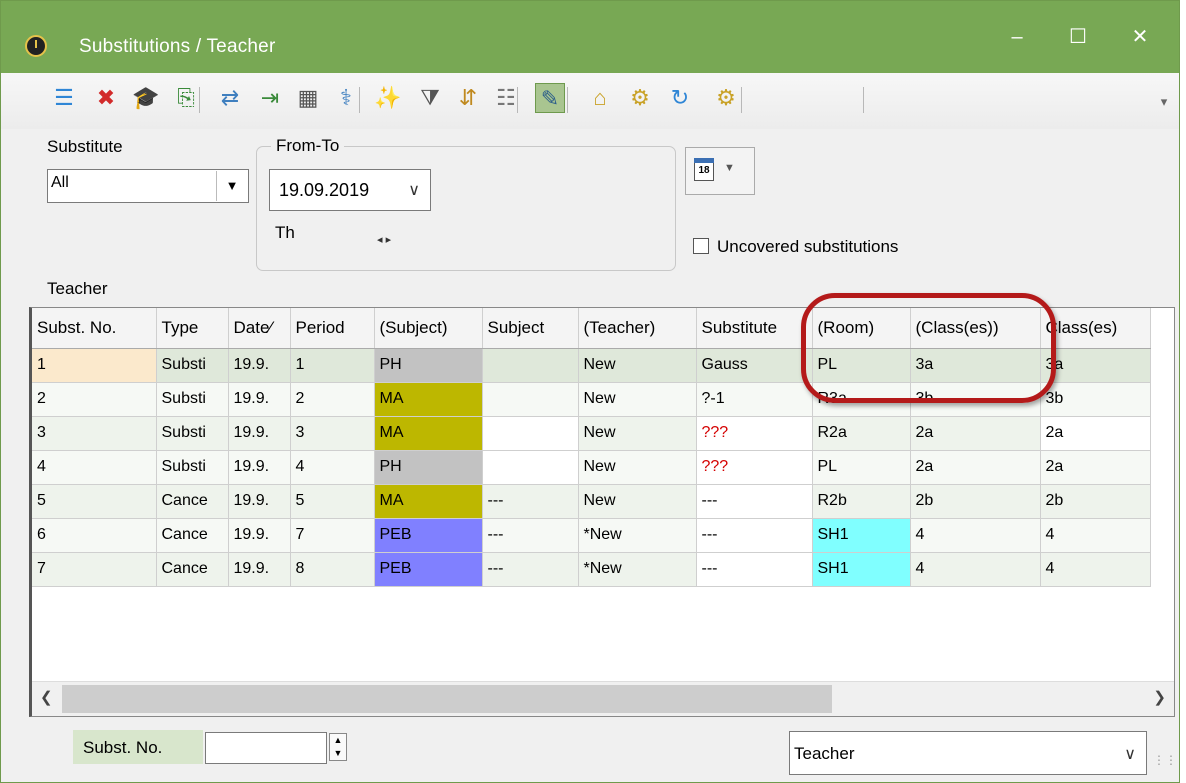  What do you see at coordinates (428, 399) in the screenshot?
I see `table-cell: MA` at bounding box center [428, 399].